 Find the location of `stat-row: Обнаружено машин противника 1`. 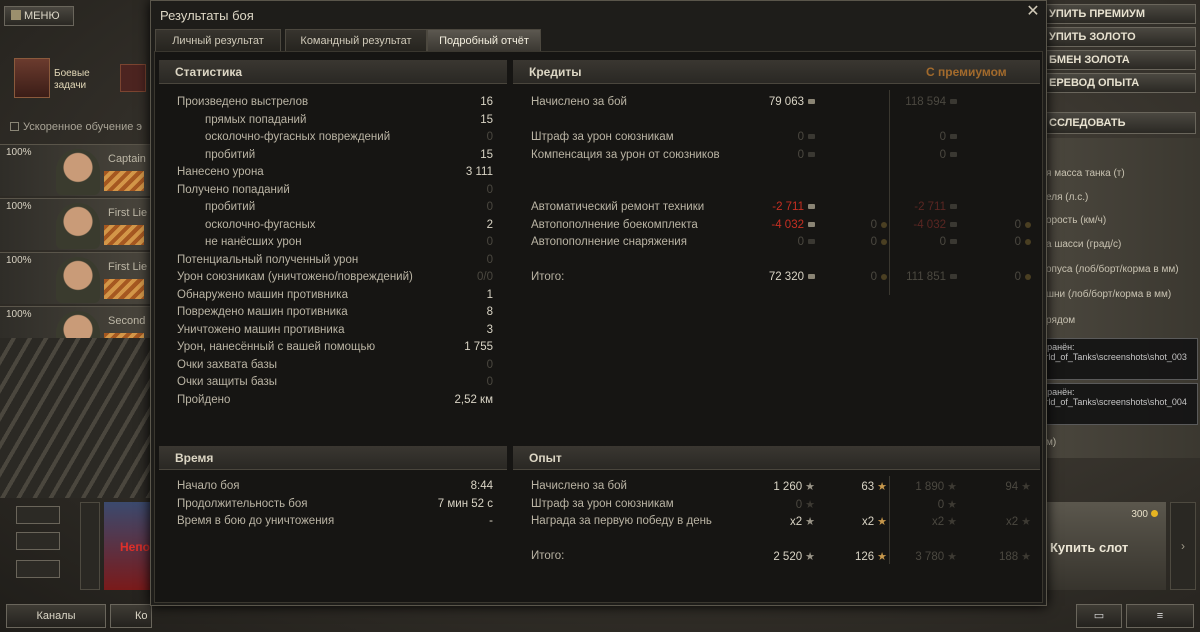

stat-row: Обнаружено машин противника 1 is located at coordinates (335, 297).